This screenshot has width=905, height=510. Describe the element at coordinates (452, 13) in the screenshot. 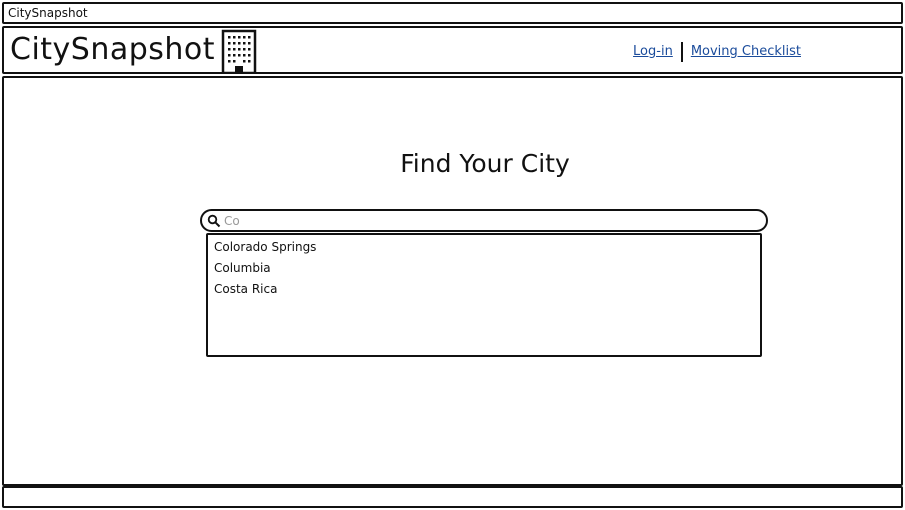

I see `window-title-bar: CitySnapshot` at that location.